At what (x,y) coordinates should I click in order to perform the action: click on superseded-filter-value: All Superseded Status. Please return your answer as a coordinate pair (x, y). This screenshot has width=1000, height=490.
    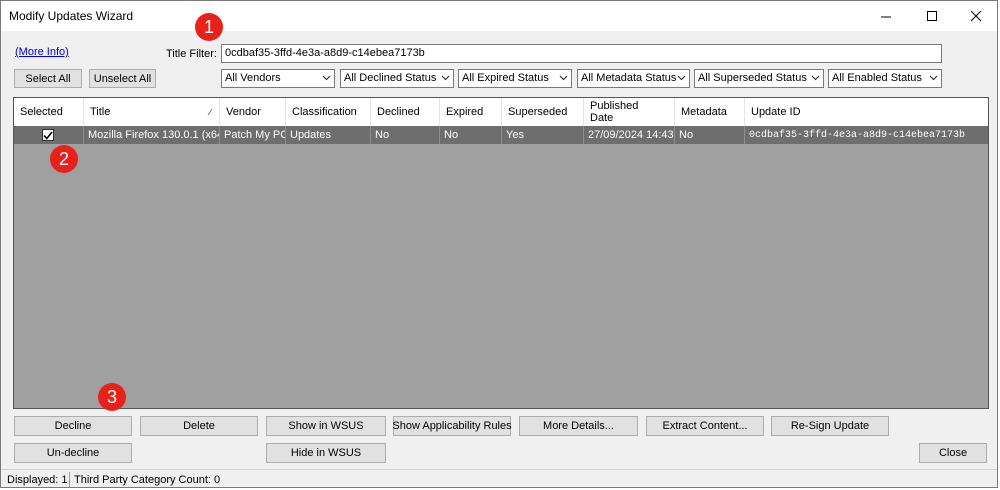
    Looking at the image, I should click on (752, 78).